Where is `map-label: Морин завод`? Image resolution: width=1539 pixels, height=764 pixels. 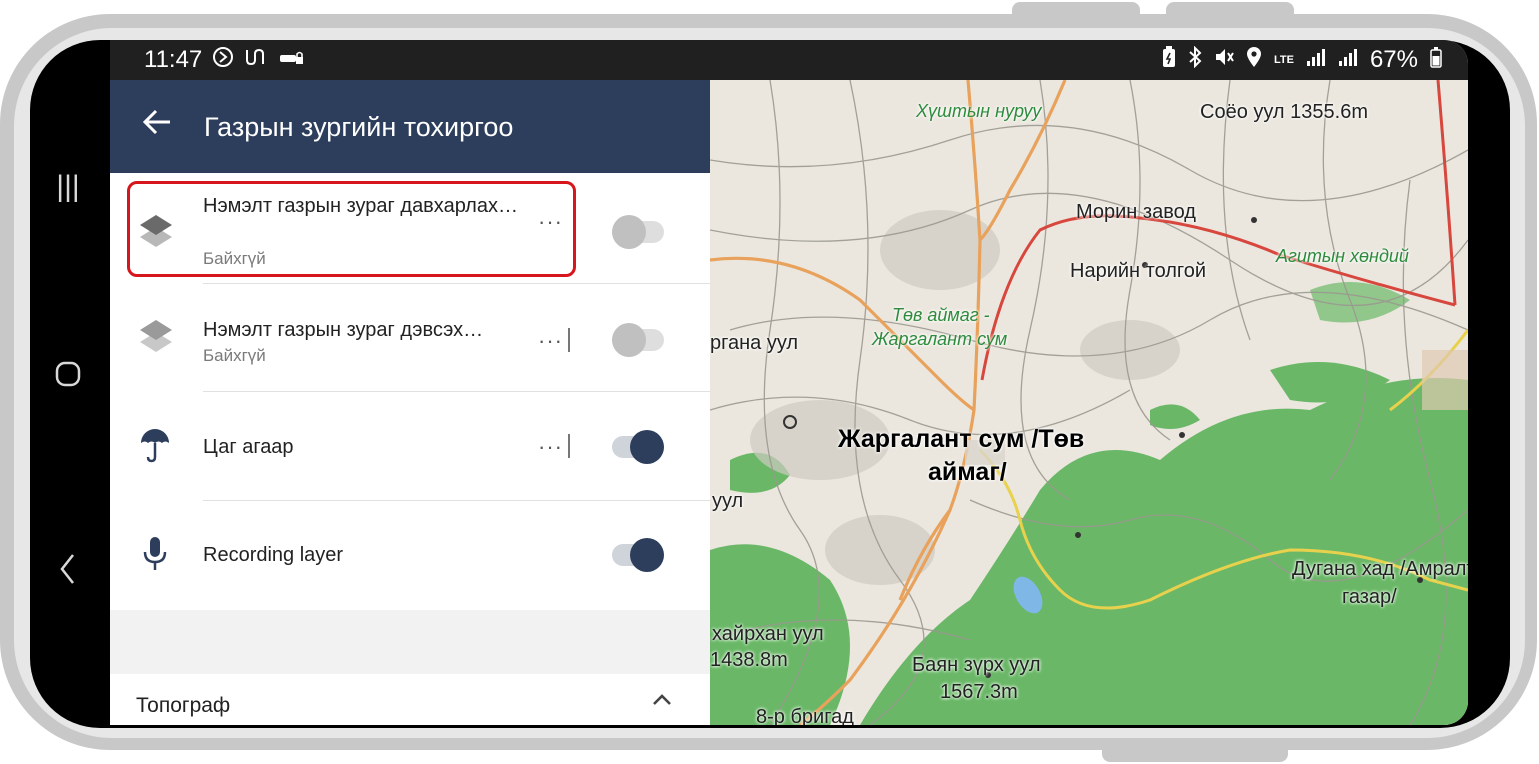 map-label: Морин завод is located at coordinates (1136, 212).